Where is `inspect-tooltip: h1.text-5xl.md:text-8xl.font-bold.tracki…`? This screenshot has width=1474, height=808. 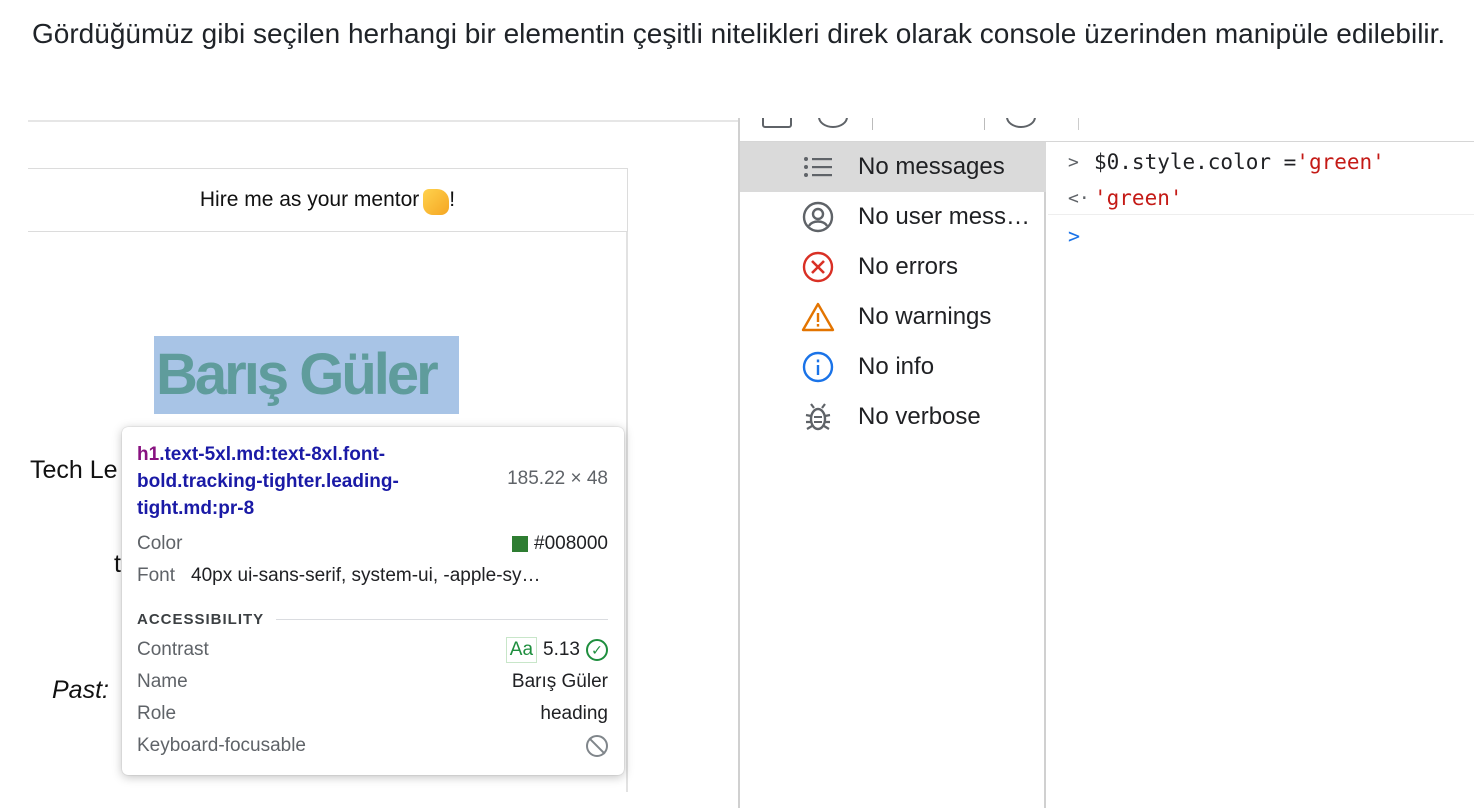 inspect-tooltip: h1.text-5xl.md:text-8xl.font-bold.tracki… is located at coordinates (373, 601).